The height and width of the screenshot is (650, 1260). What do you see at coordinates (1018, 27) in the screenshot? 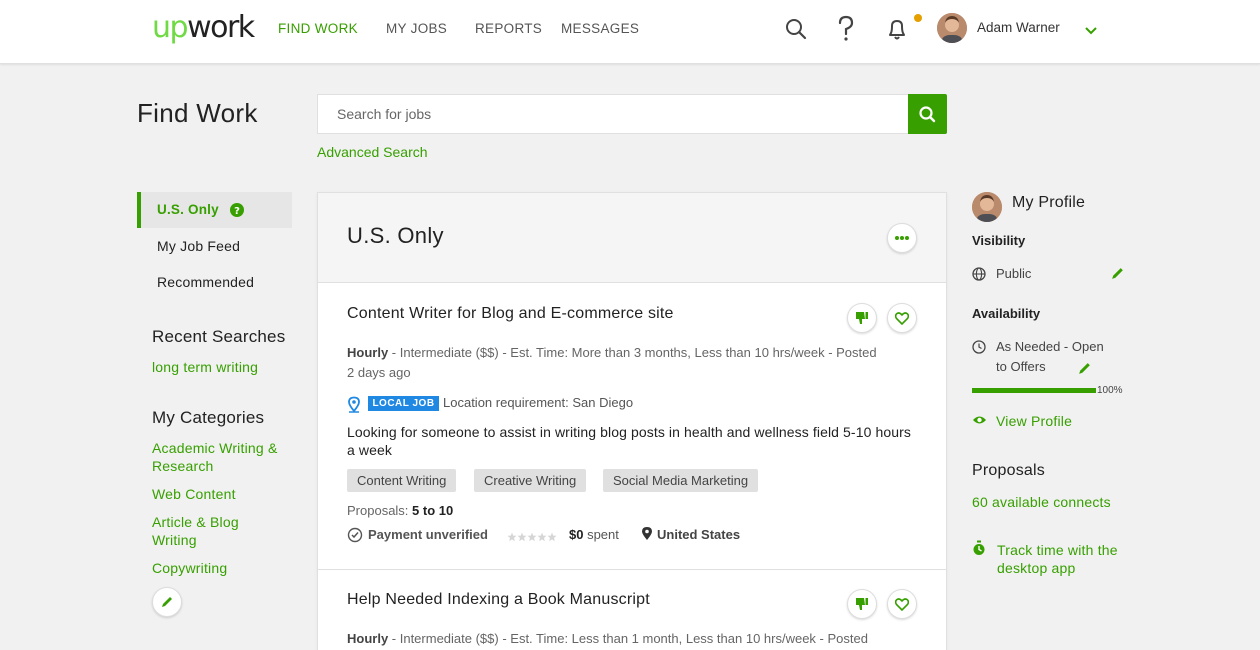
I see `user-name: Adam Warner` at bounding box center [1018, 27].